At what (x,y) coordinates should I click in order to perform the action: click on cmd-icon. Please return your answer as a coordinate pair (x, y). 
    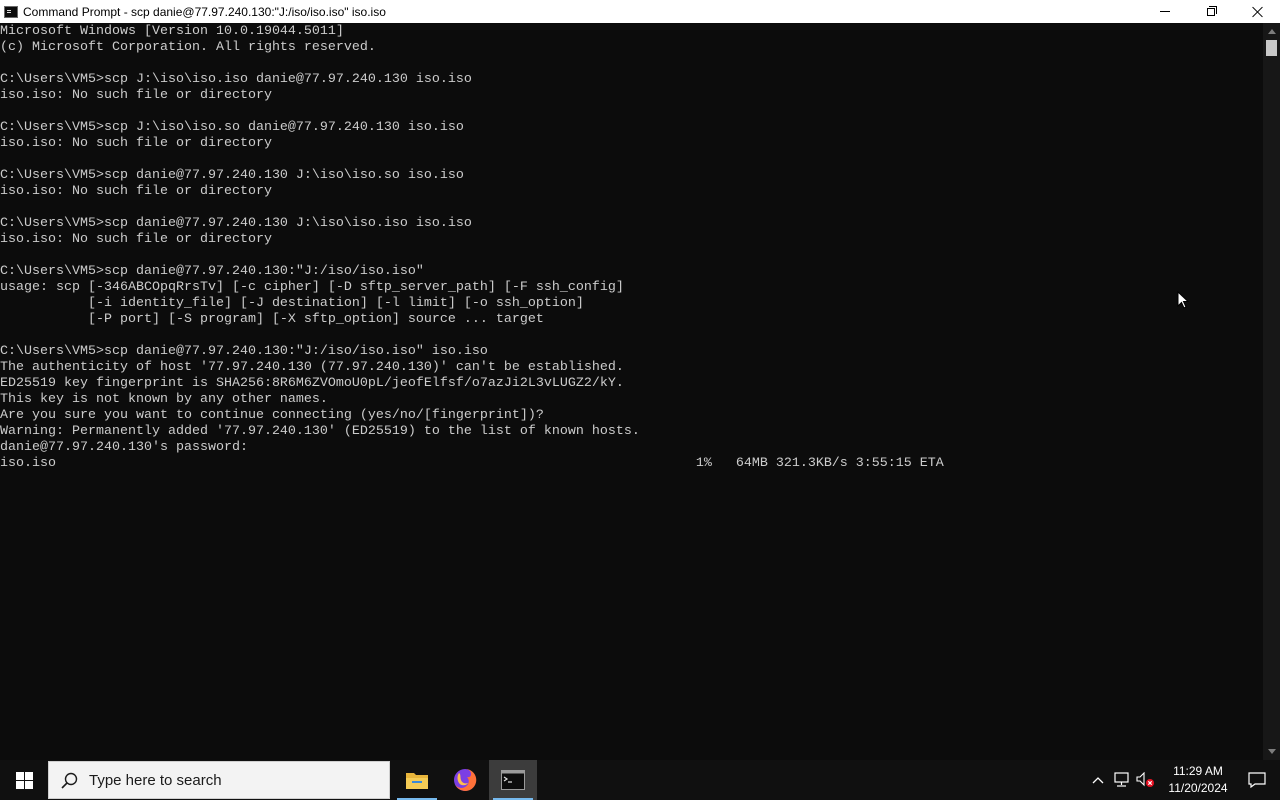
    Looking at the image, I should click on (11, 11).